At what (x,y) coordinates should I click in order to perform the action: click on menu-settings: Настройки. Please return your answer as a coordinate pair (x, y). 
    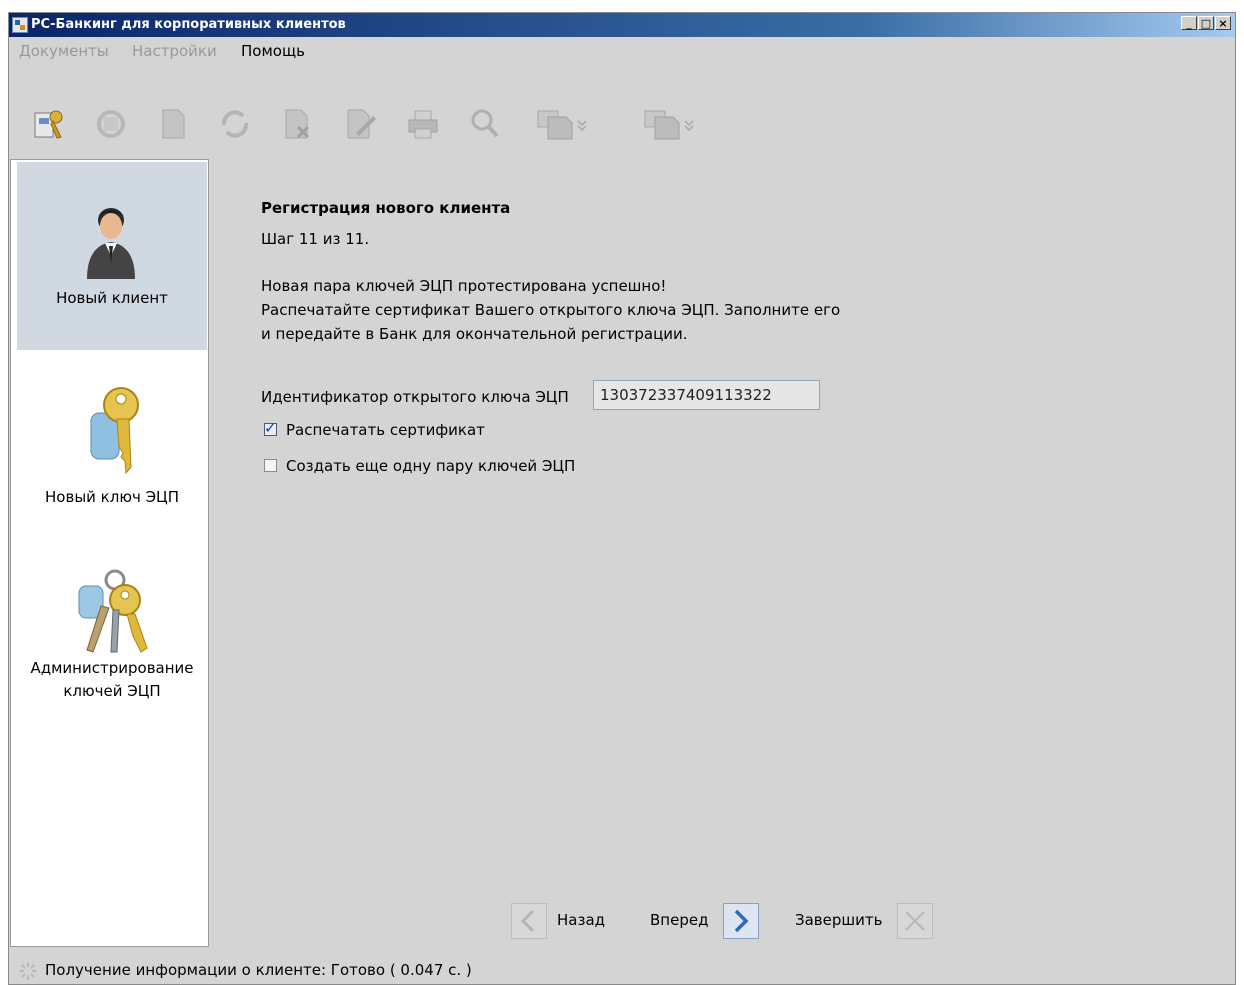
    Looking at the image, I should click on (174, 51).